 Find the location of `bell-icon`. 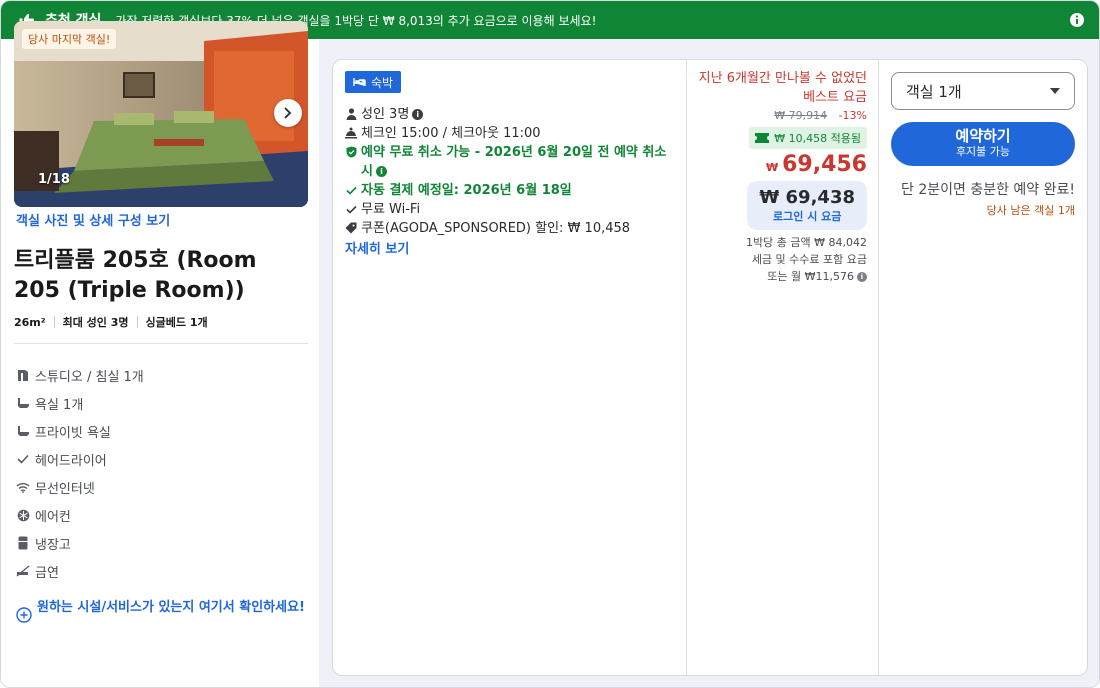

bell-icon is located at coordinates (351, 133).